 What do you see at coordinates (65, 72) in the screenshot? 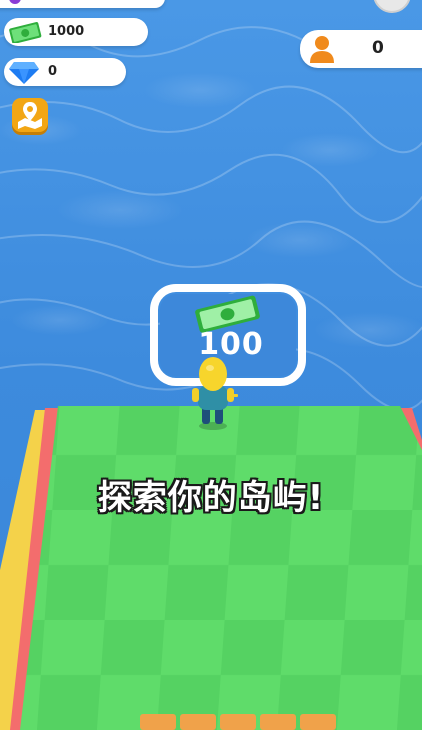
I see `gem-counter: 0` at bounding box center [65, 72].